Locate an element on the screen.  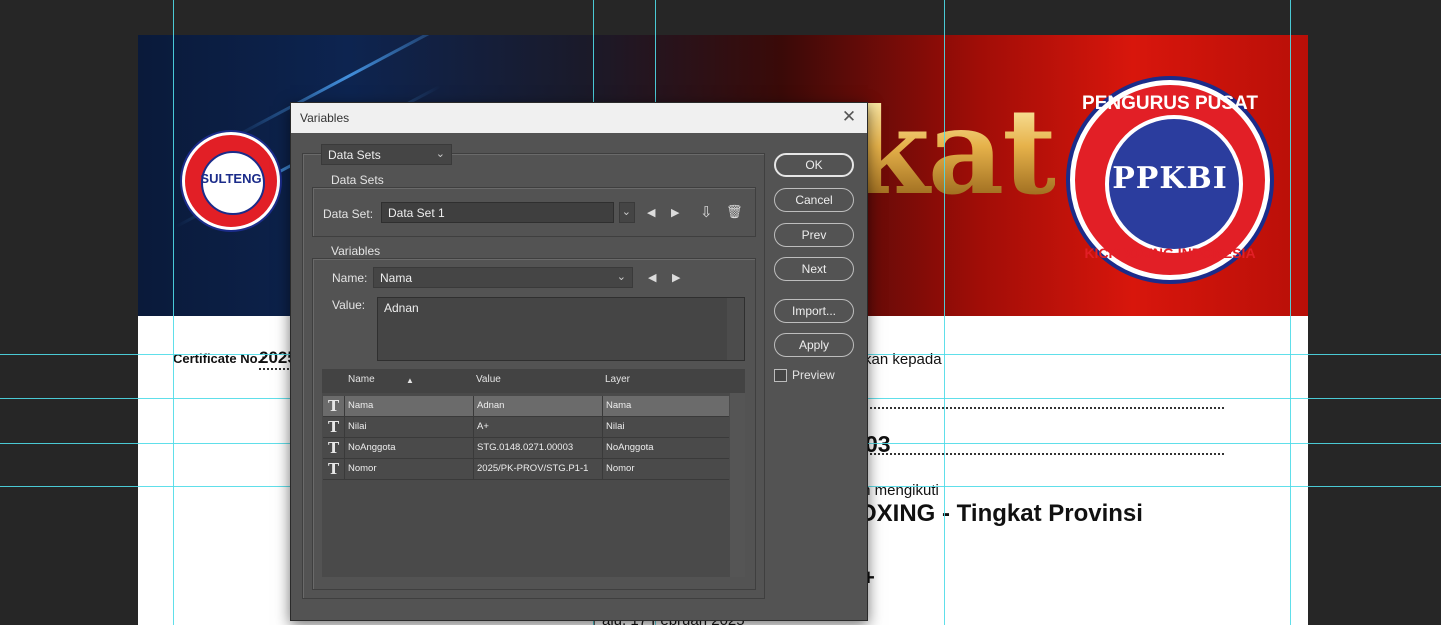
table-row: T Nilai A+ Nilai is located at coordinates (526, 427).